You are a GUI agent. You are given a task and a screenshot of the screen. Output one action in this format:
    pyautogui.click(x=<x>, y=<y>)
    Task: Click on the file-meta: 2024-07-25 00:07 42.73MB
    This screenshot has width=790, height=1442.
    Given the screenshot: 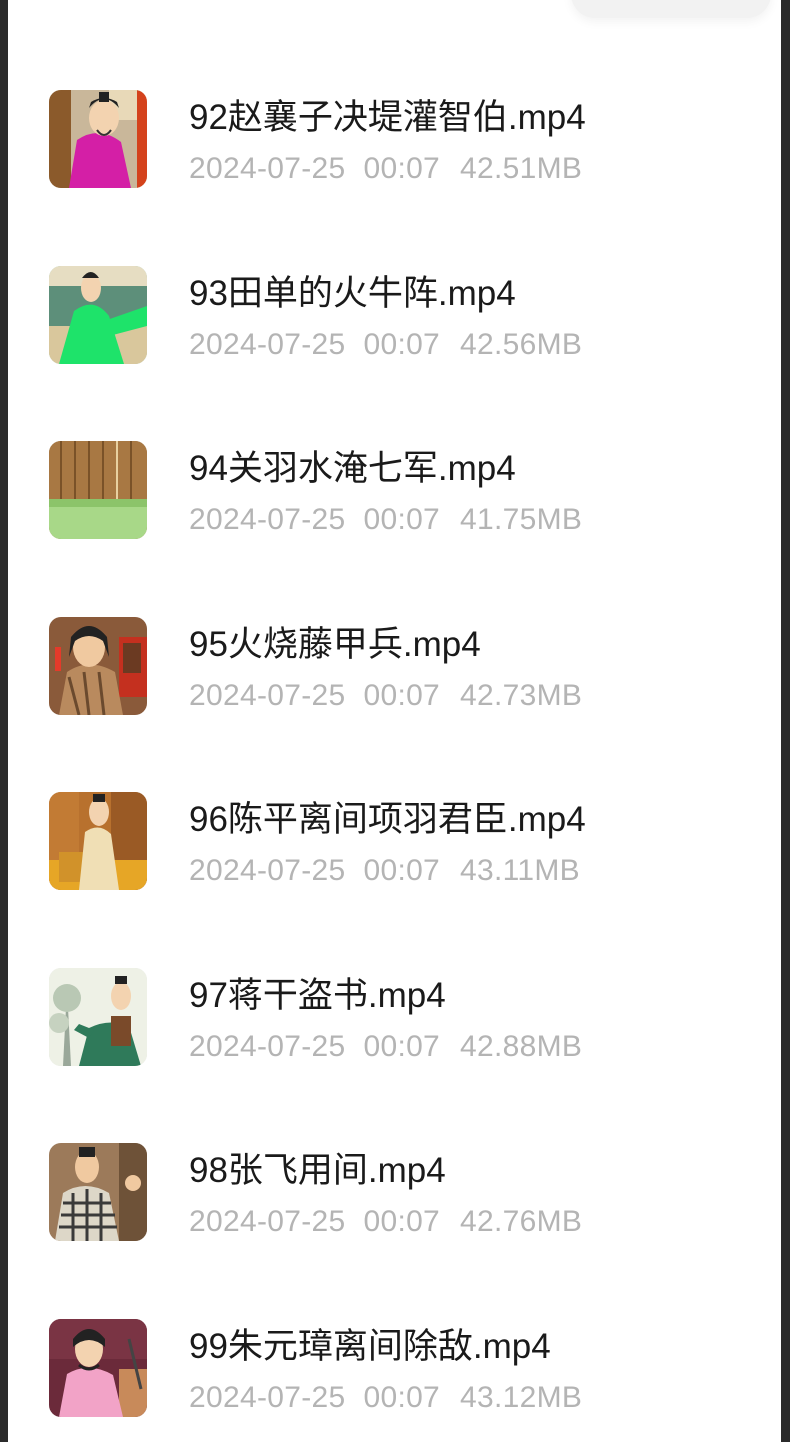 What is the action you would take?
    pyautogui.click(x=385, y=696)
    